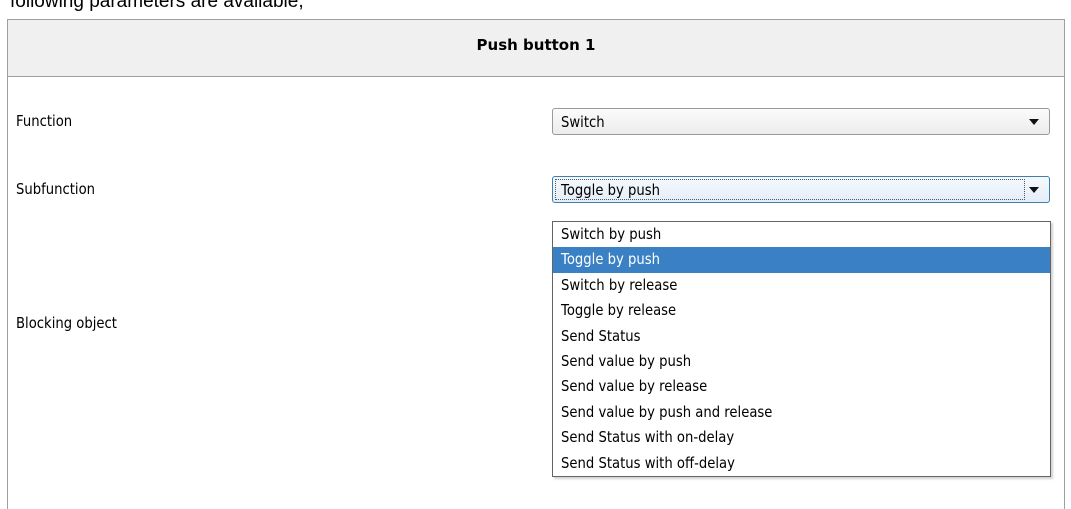 The image size is (1071, 509). What do you see at coordinates (801, 310) in the screenshot?
I see `dropdown-option: Toggle by release` at bounding box center [801, 310].